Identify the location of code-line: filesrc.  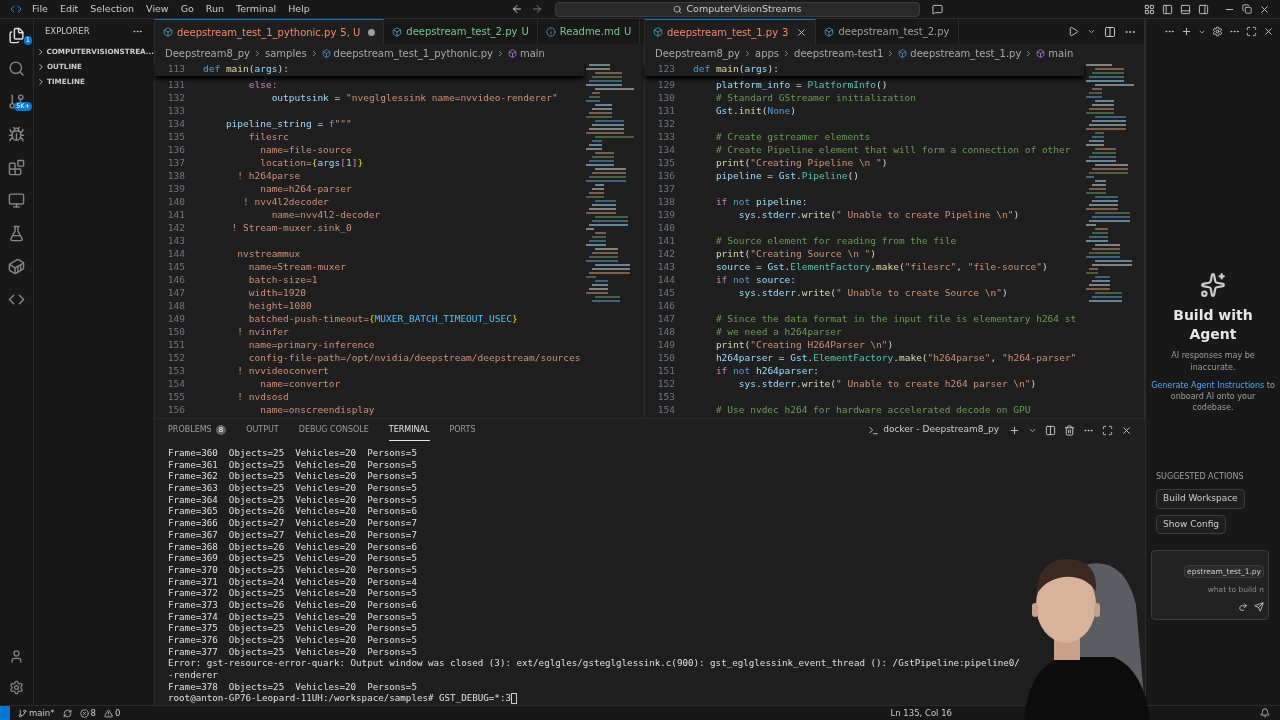
(268, 136).